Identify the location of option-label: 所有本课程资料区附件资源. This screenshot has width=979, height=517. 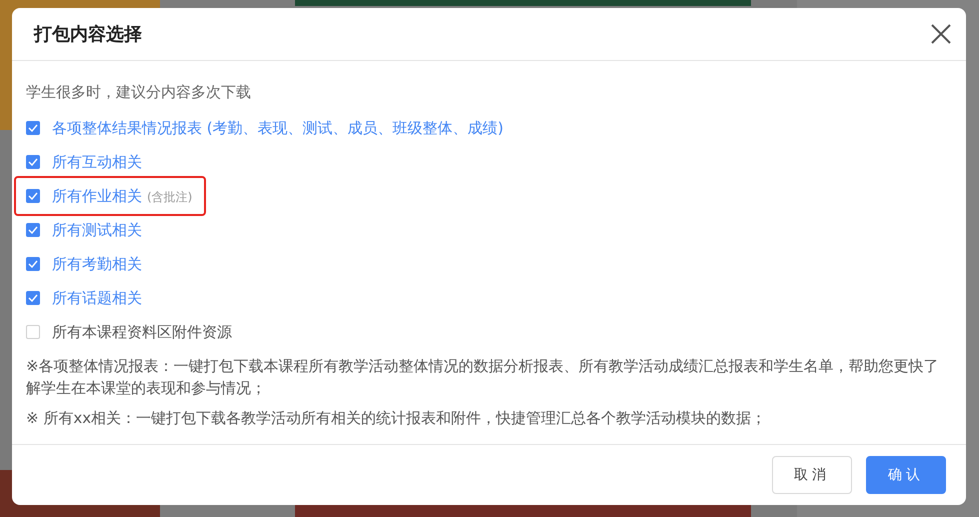
(142, 332).